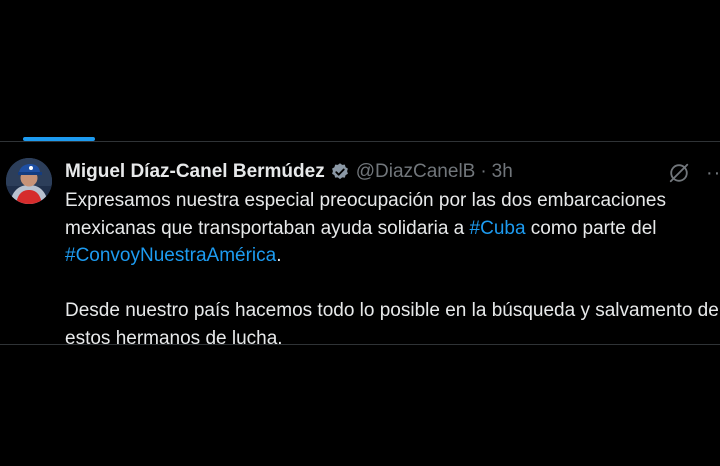  What do you see at coordinates (170, 255) in the screenshot?
I see `hashtag-convoy-link: #ConvoyNuestraAmérica` at bounding box center [170, 255].